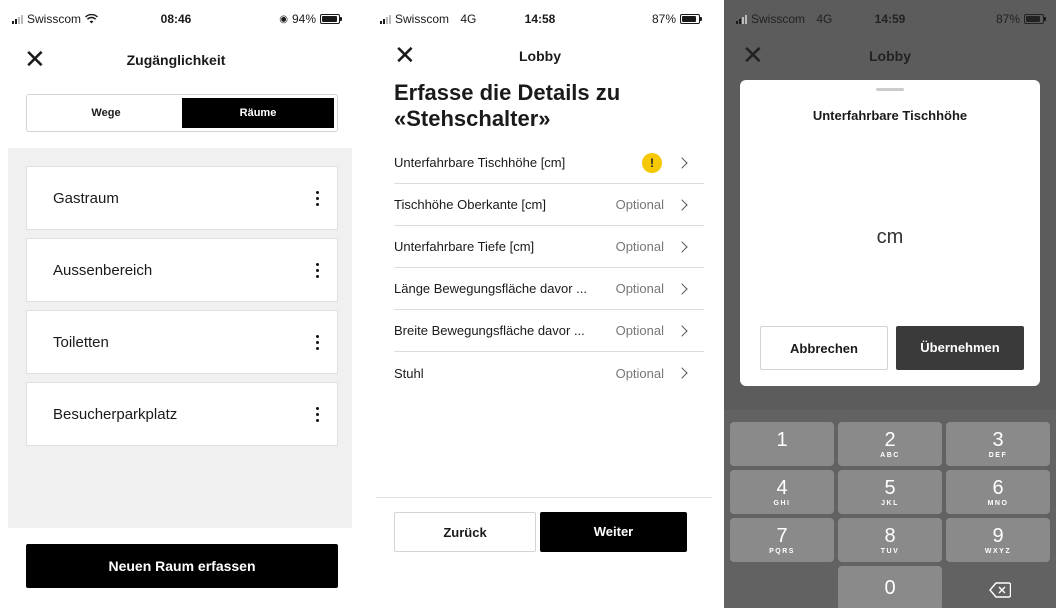 The image size is (1056, 608). What do you see at coordinates (176, 60) in the screenshot?
I see `page-title: Zugänglichkeit` at bounding box center [176, 60].